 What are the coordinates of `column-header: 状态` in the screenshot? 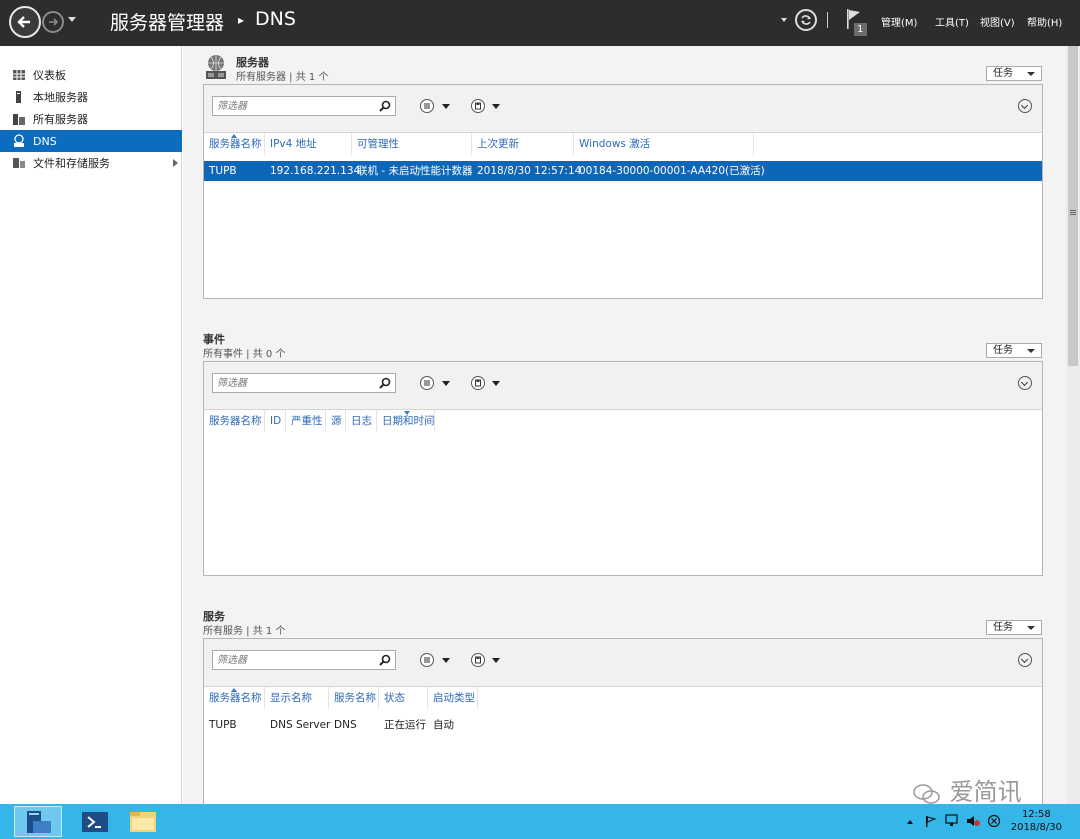 It's located at (403, 698).